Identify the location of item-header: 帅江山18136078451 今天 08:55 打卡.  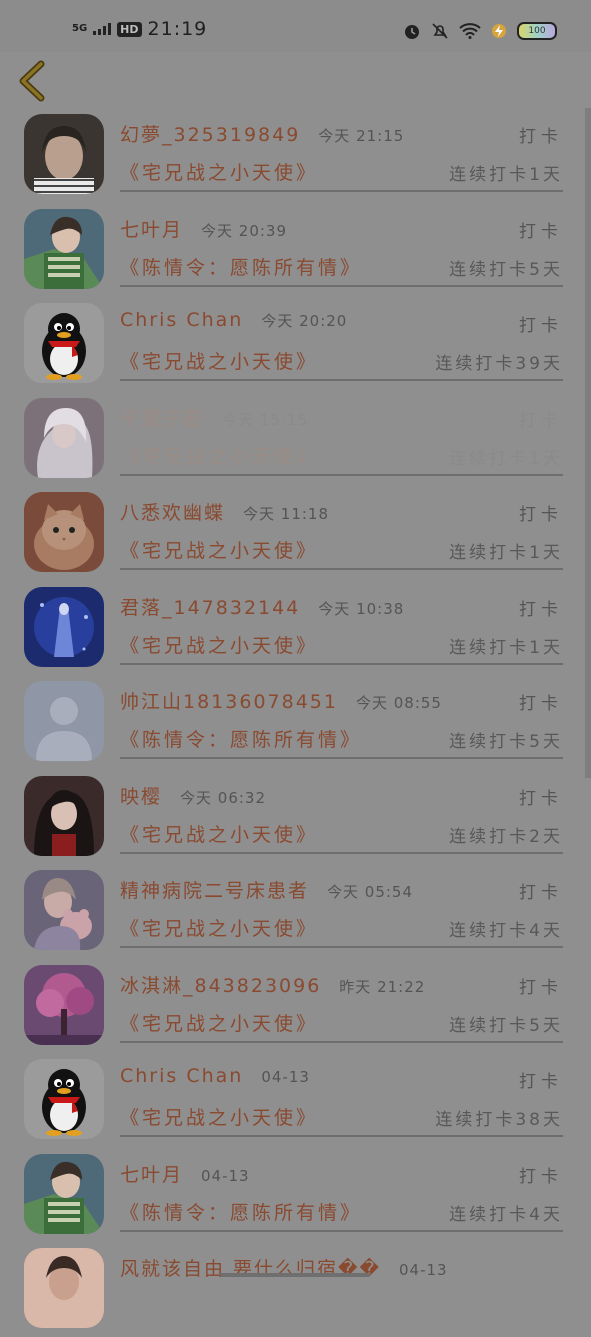
(341, 702).